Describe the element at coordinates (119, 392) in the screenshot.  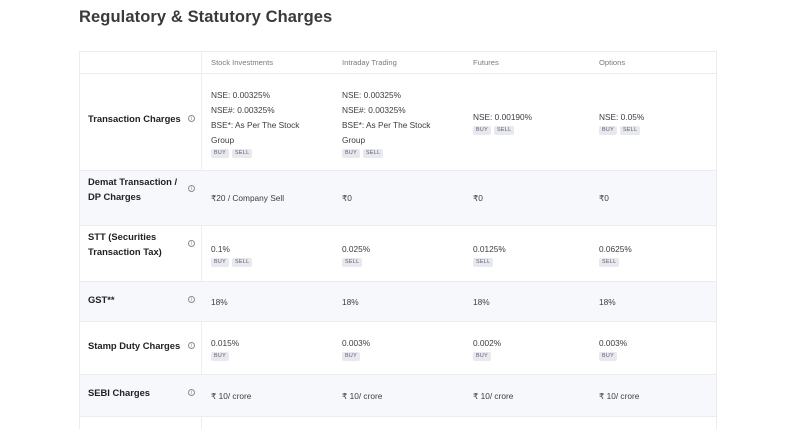
I see `row-label: SEBI Charges` at that location.